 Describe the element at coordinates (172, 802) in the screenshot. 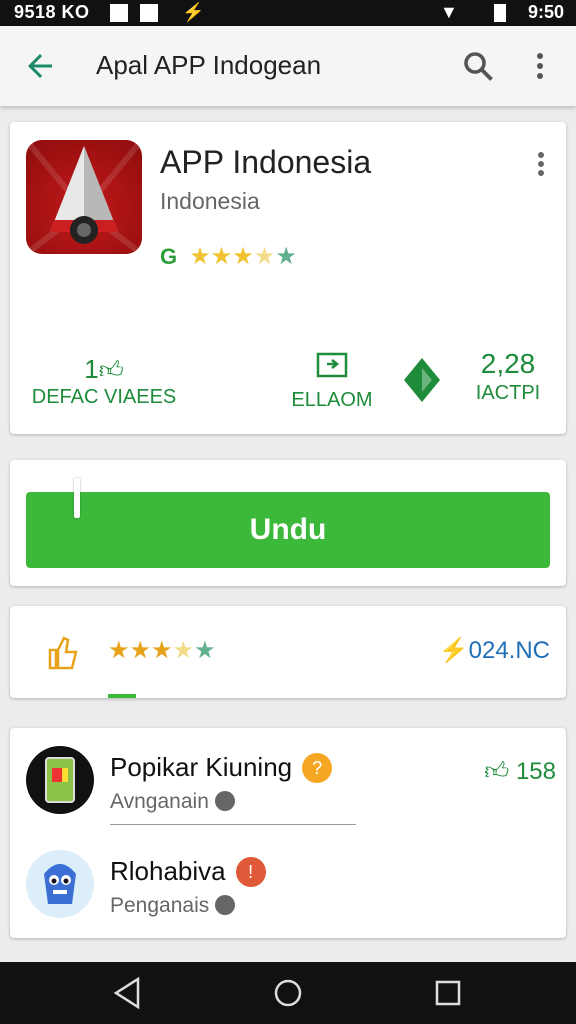

I see `related-app-developer: Avnganain` at that location.